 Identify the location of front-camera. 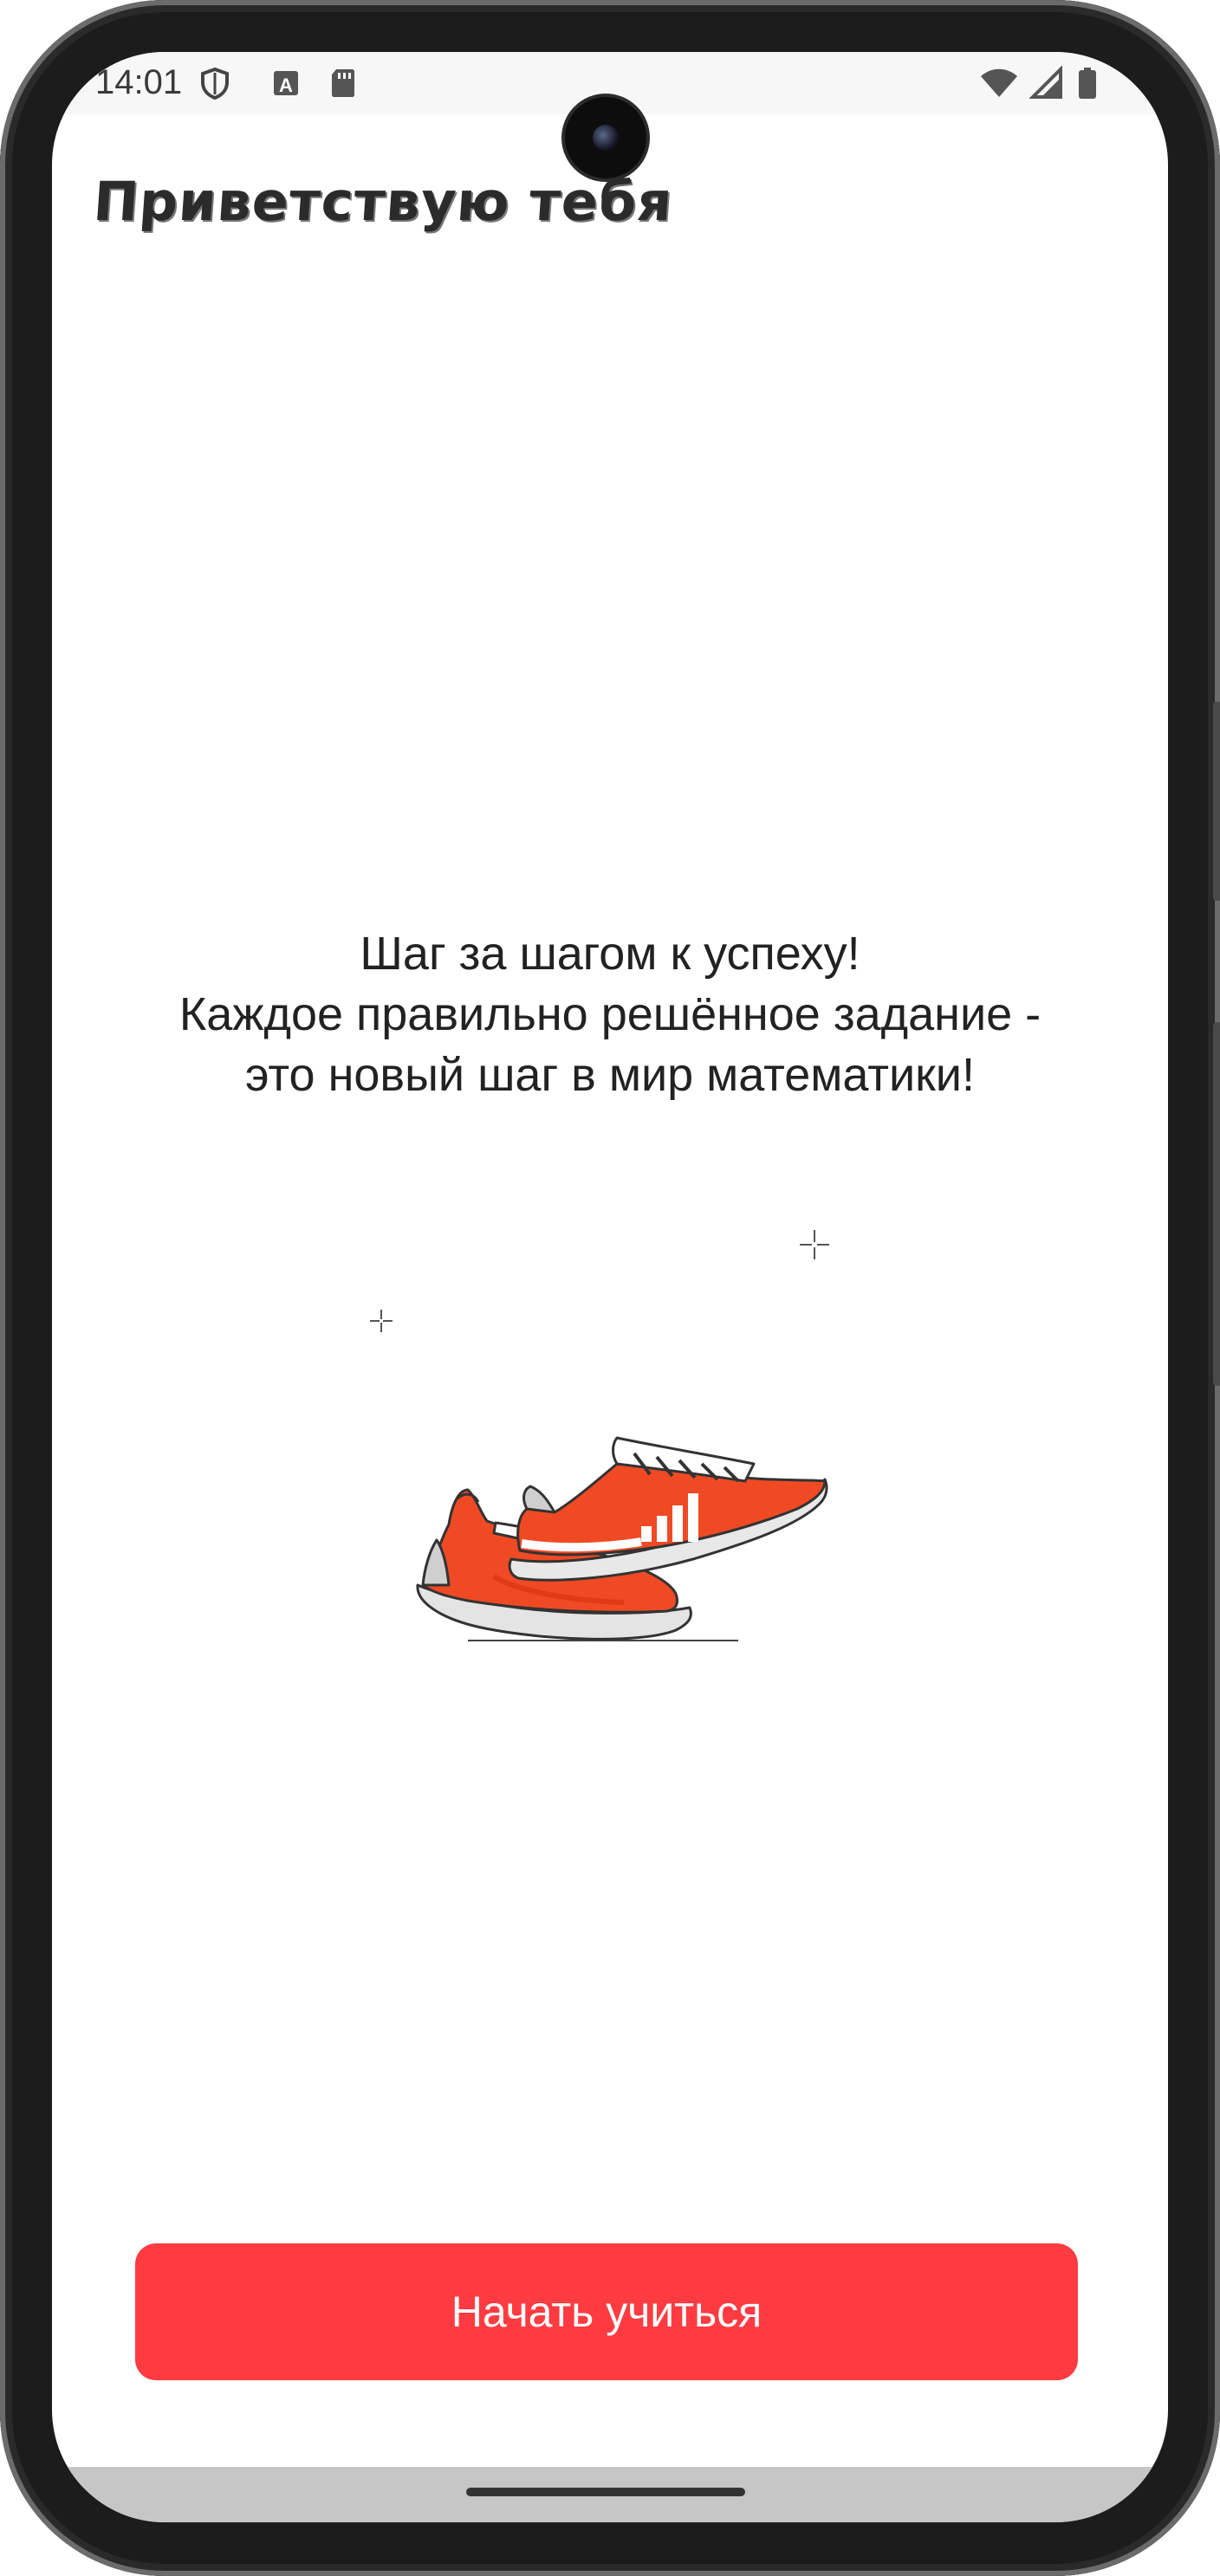
(605, 137).